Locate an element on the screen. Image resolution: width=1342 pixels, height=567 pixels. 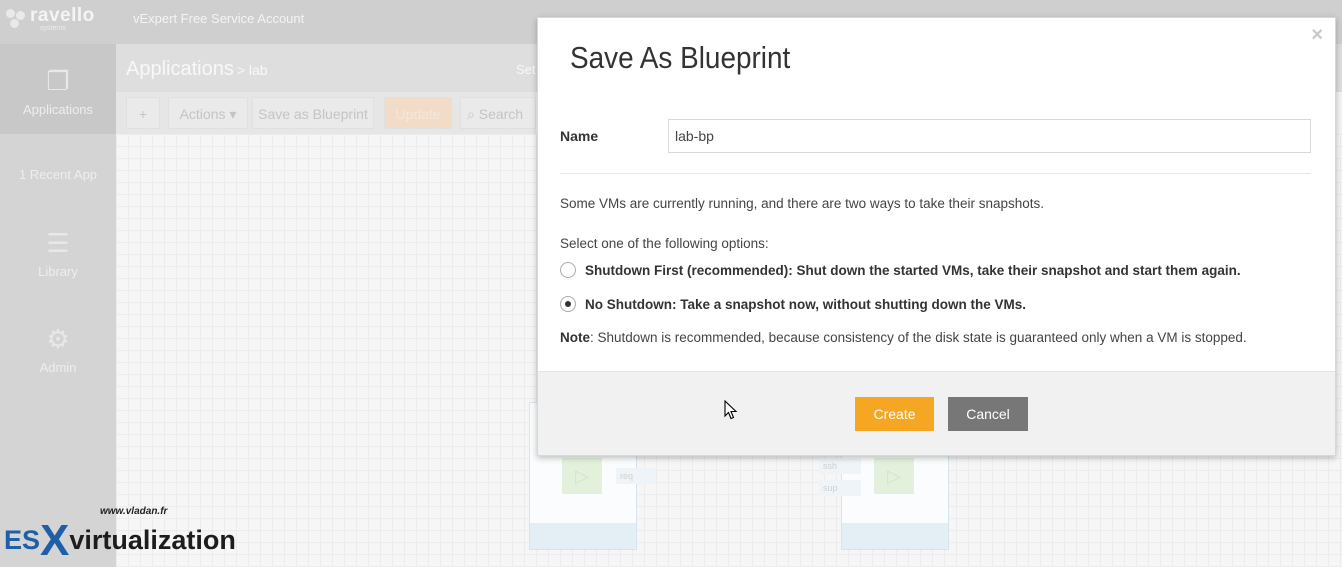
dialog-title: Save As Blueprint is located at coordinates (680, 57).